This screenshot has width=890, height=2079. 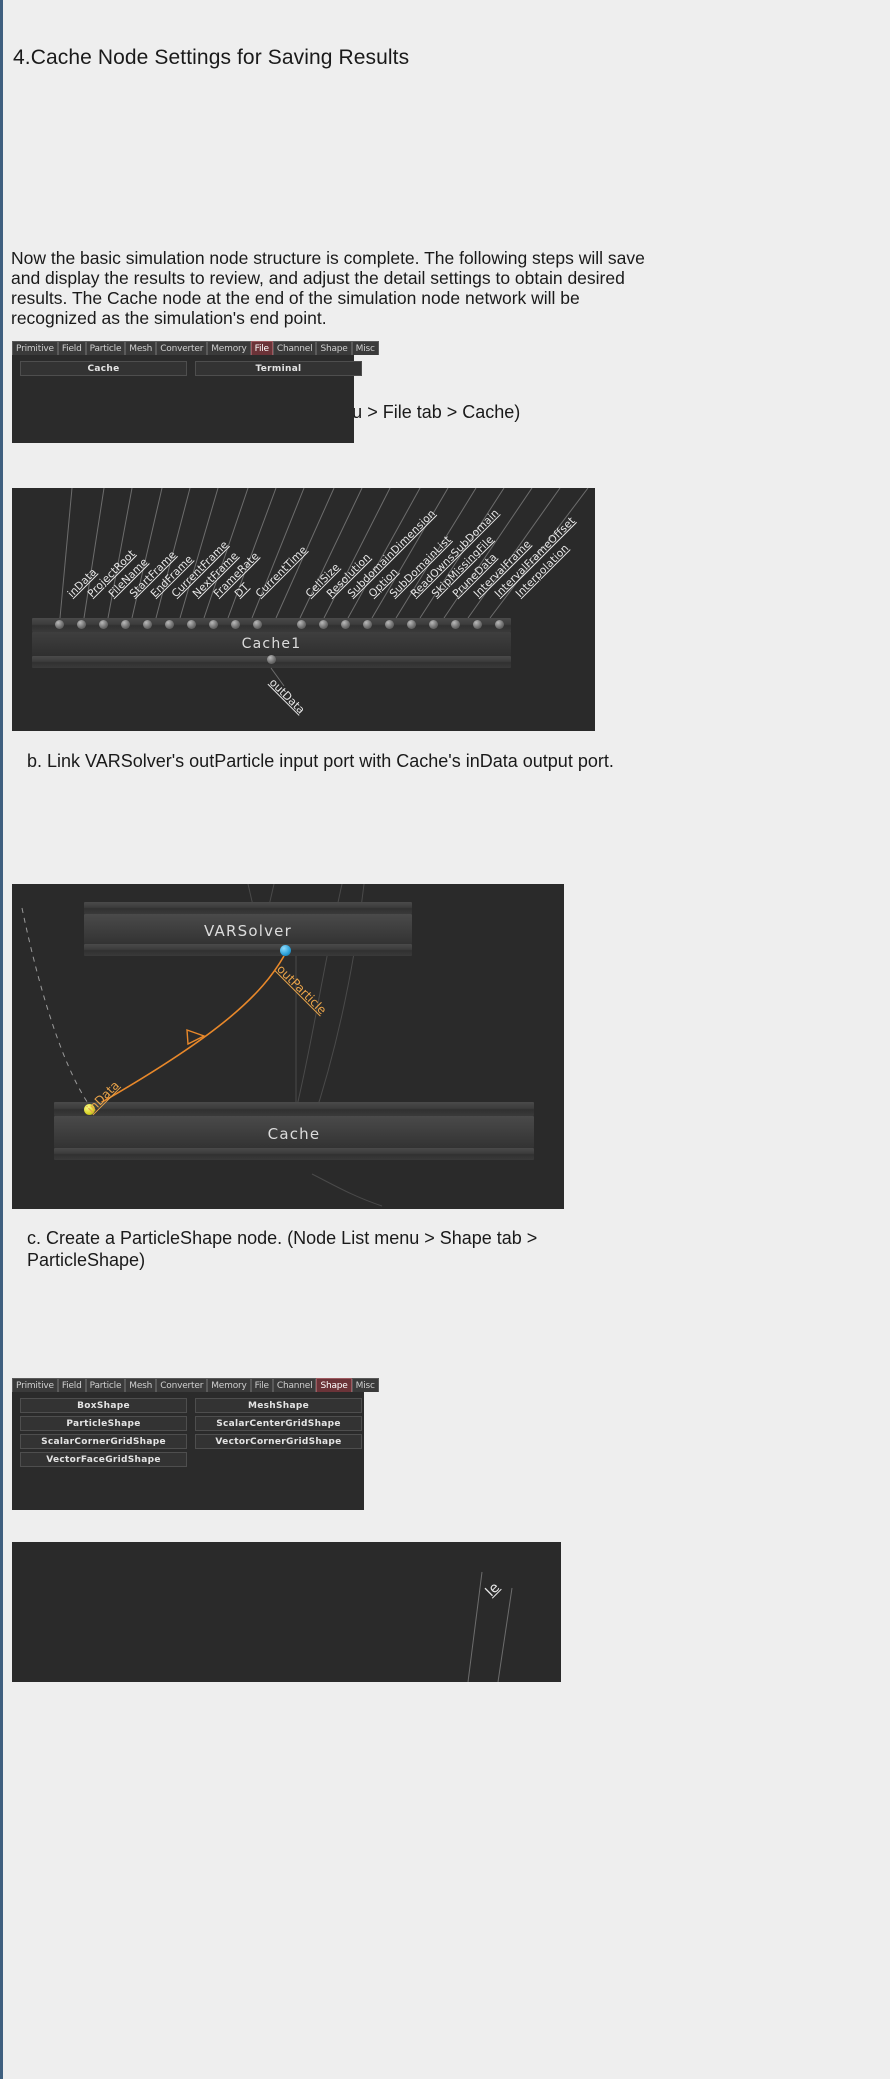 What do you see at coordinates (105, 1385) in the screenshot?
I see `tab-particle-shape: Particle` at bounding box center [105, 1385].